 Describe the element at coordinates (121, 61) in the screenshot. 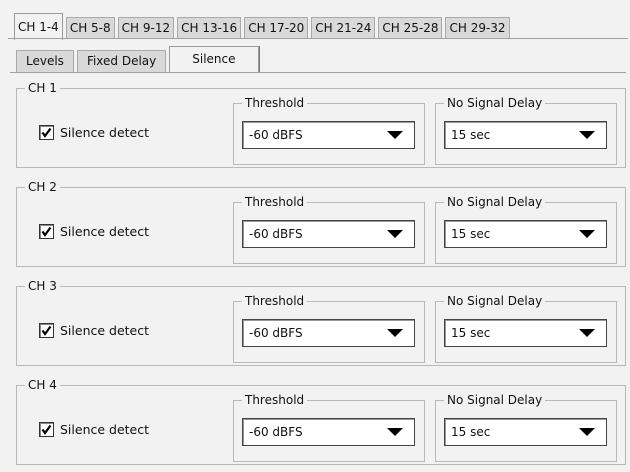

I see `tab-fixed-delay: Fixed Delay` at that location.